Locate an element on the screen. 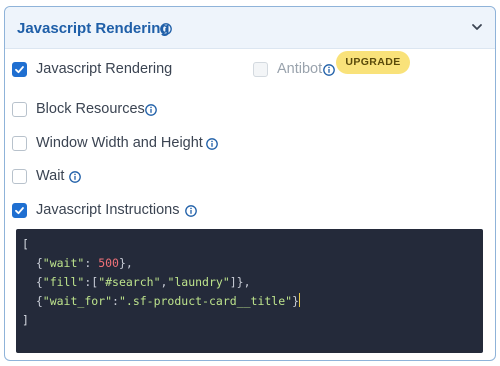 This screenshot has height=366, width=500. code-line: {"wait_for":".sf-product-card__title"} is located at coordinates (161, 300).